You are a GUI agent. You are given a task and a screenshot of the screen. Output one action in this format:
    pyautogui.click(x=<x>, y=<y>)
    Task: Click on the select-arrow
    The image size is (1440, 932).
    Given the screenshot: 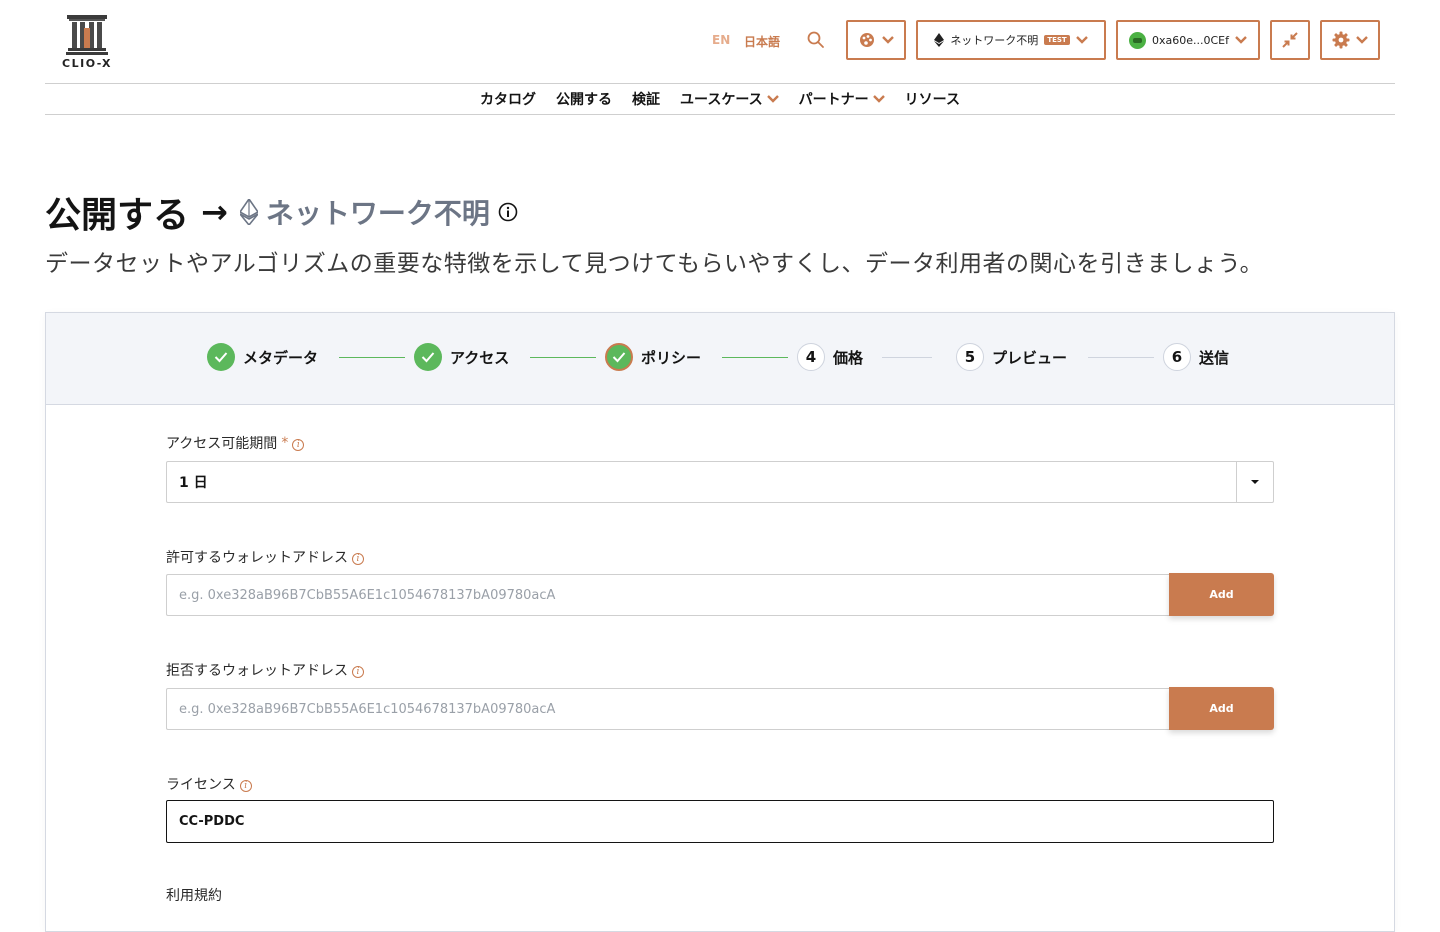 What is the action you would take?
    pyautogui.click(x=1254, y=482)
    